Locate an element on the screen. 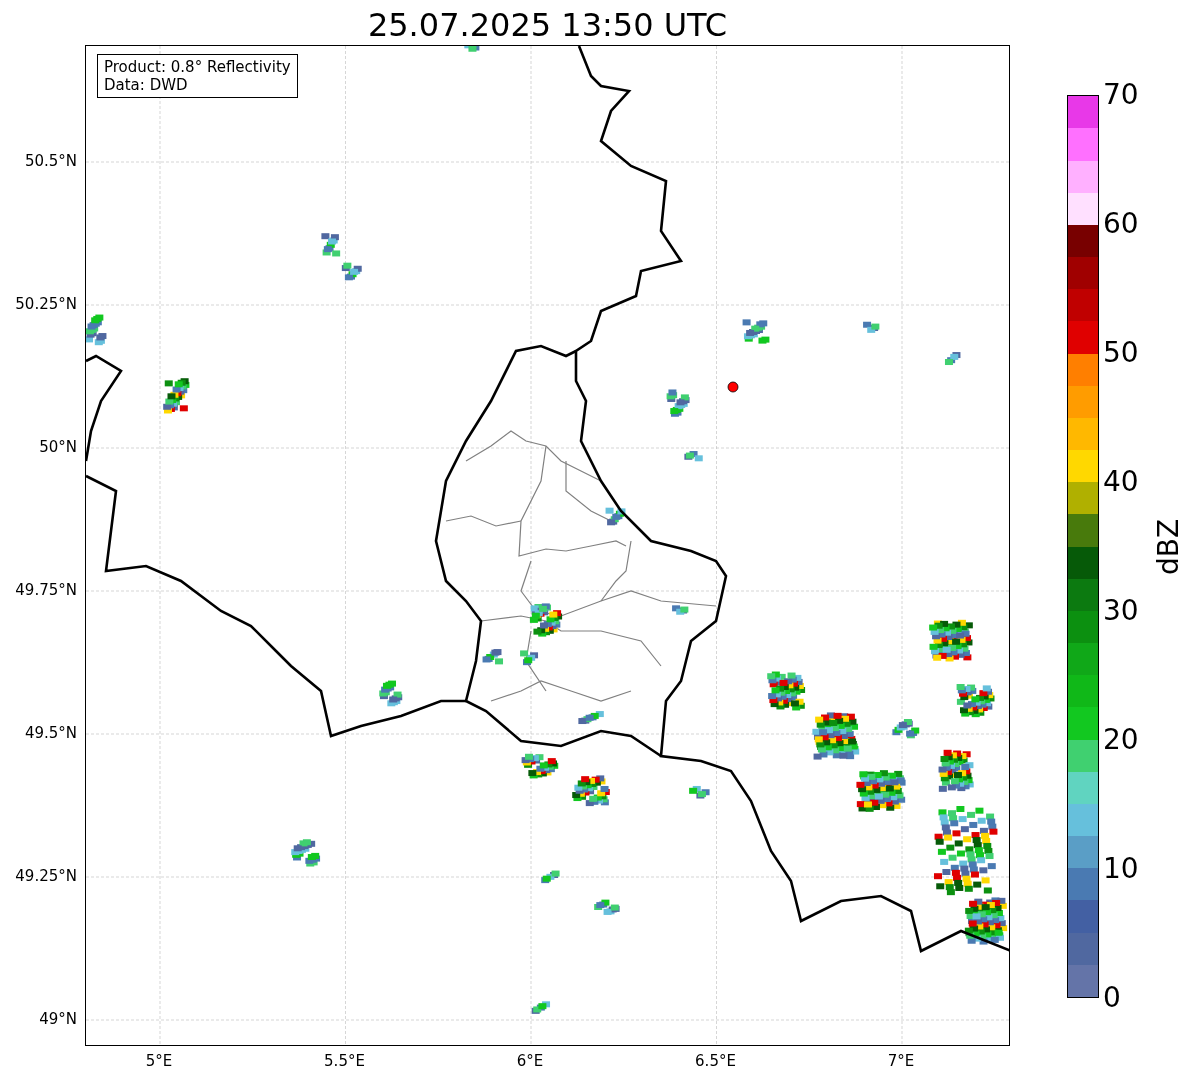 This screenshot has height=1081, width=1202. latitude-tick-label: 50.25°N is located at coordinates (46, 304).